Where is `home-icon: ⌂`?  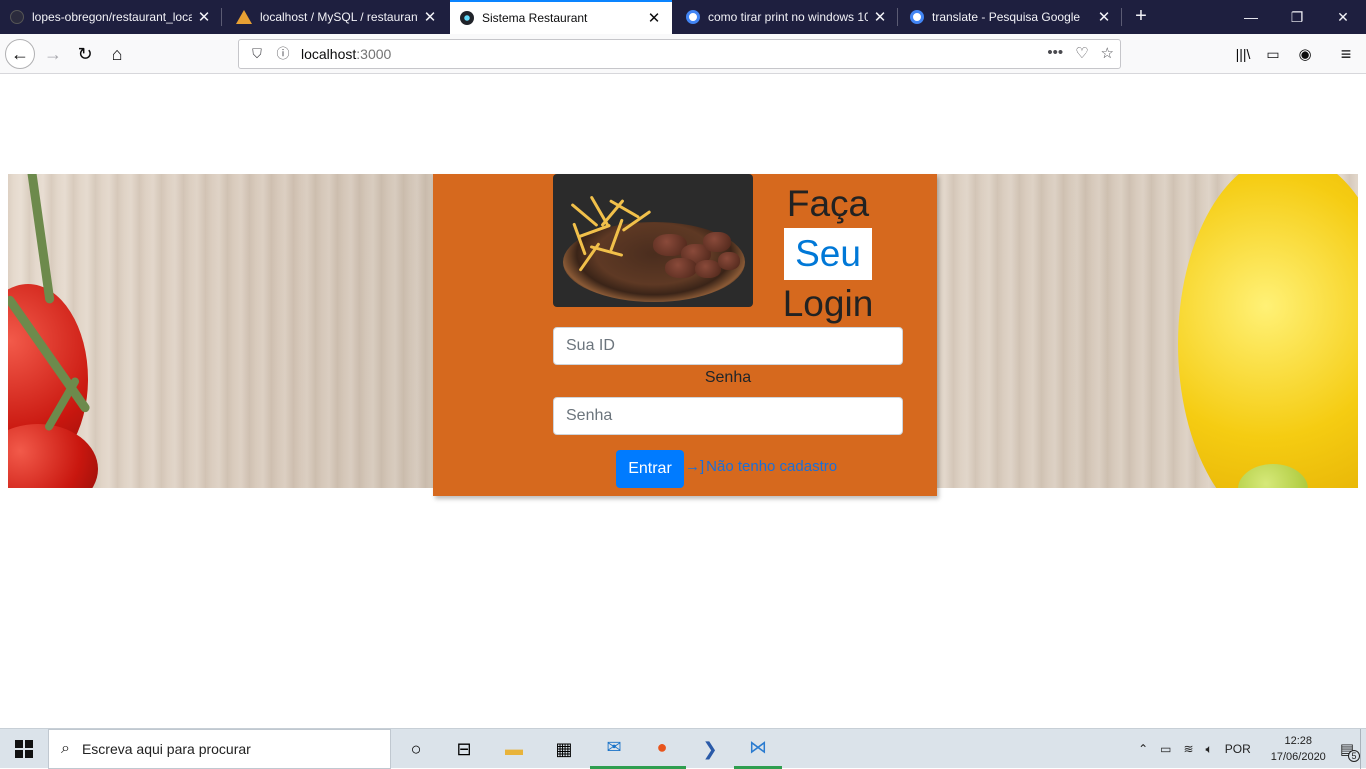
home-icon: ⌂ is located at coordinates (117, 54).